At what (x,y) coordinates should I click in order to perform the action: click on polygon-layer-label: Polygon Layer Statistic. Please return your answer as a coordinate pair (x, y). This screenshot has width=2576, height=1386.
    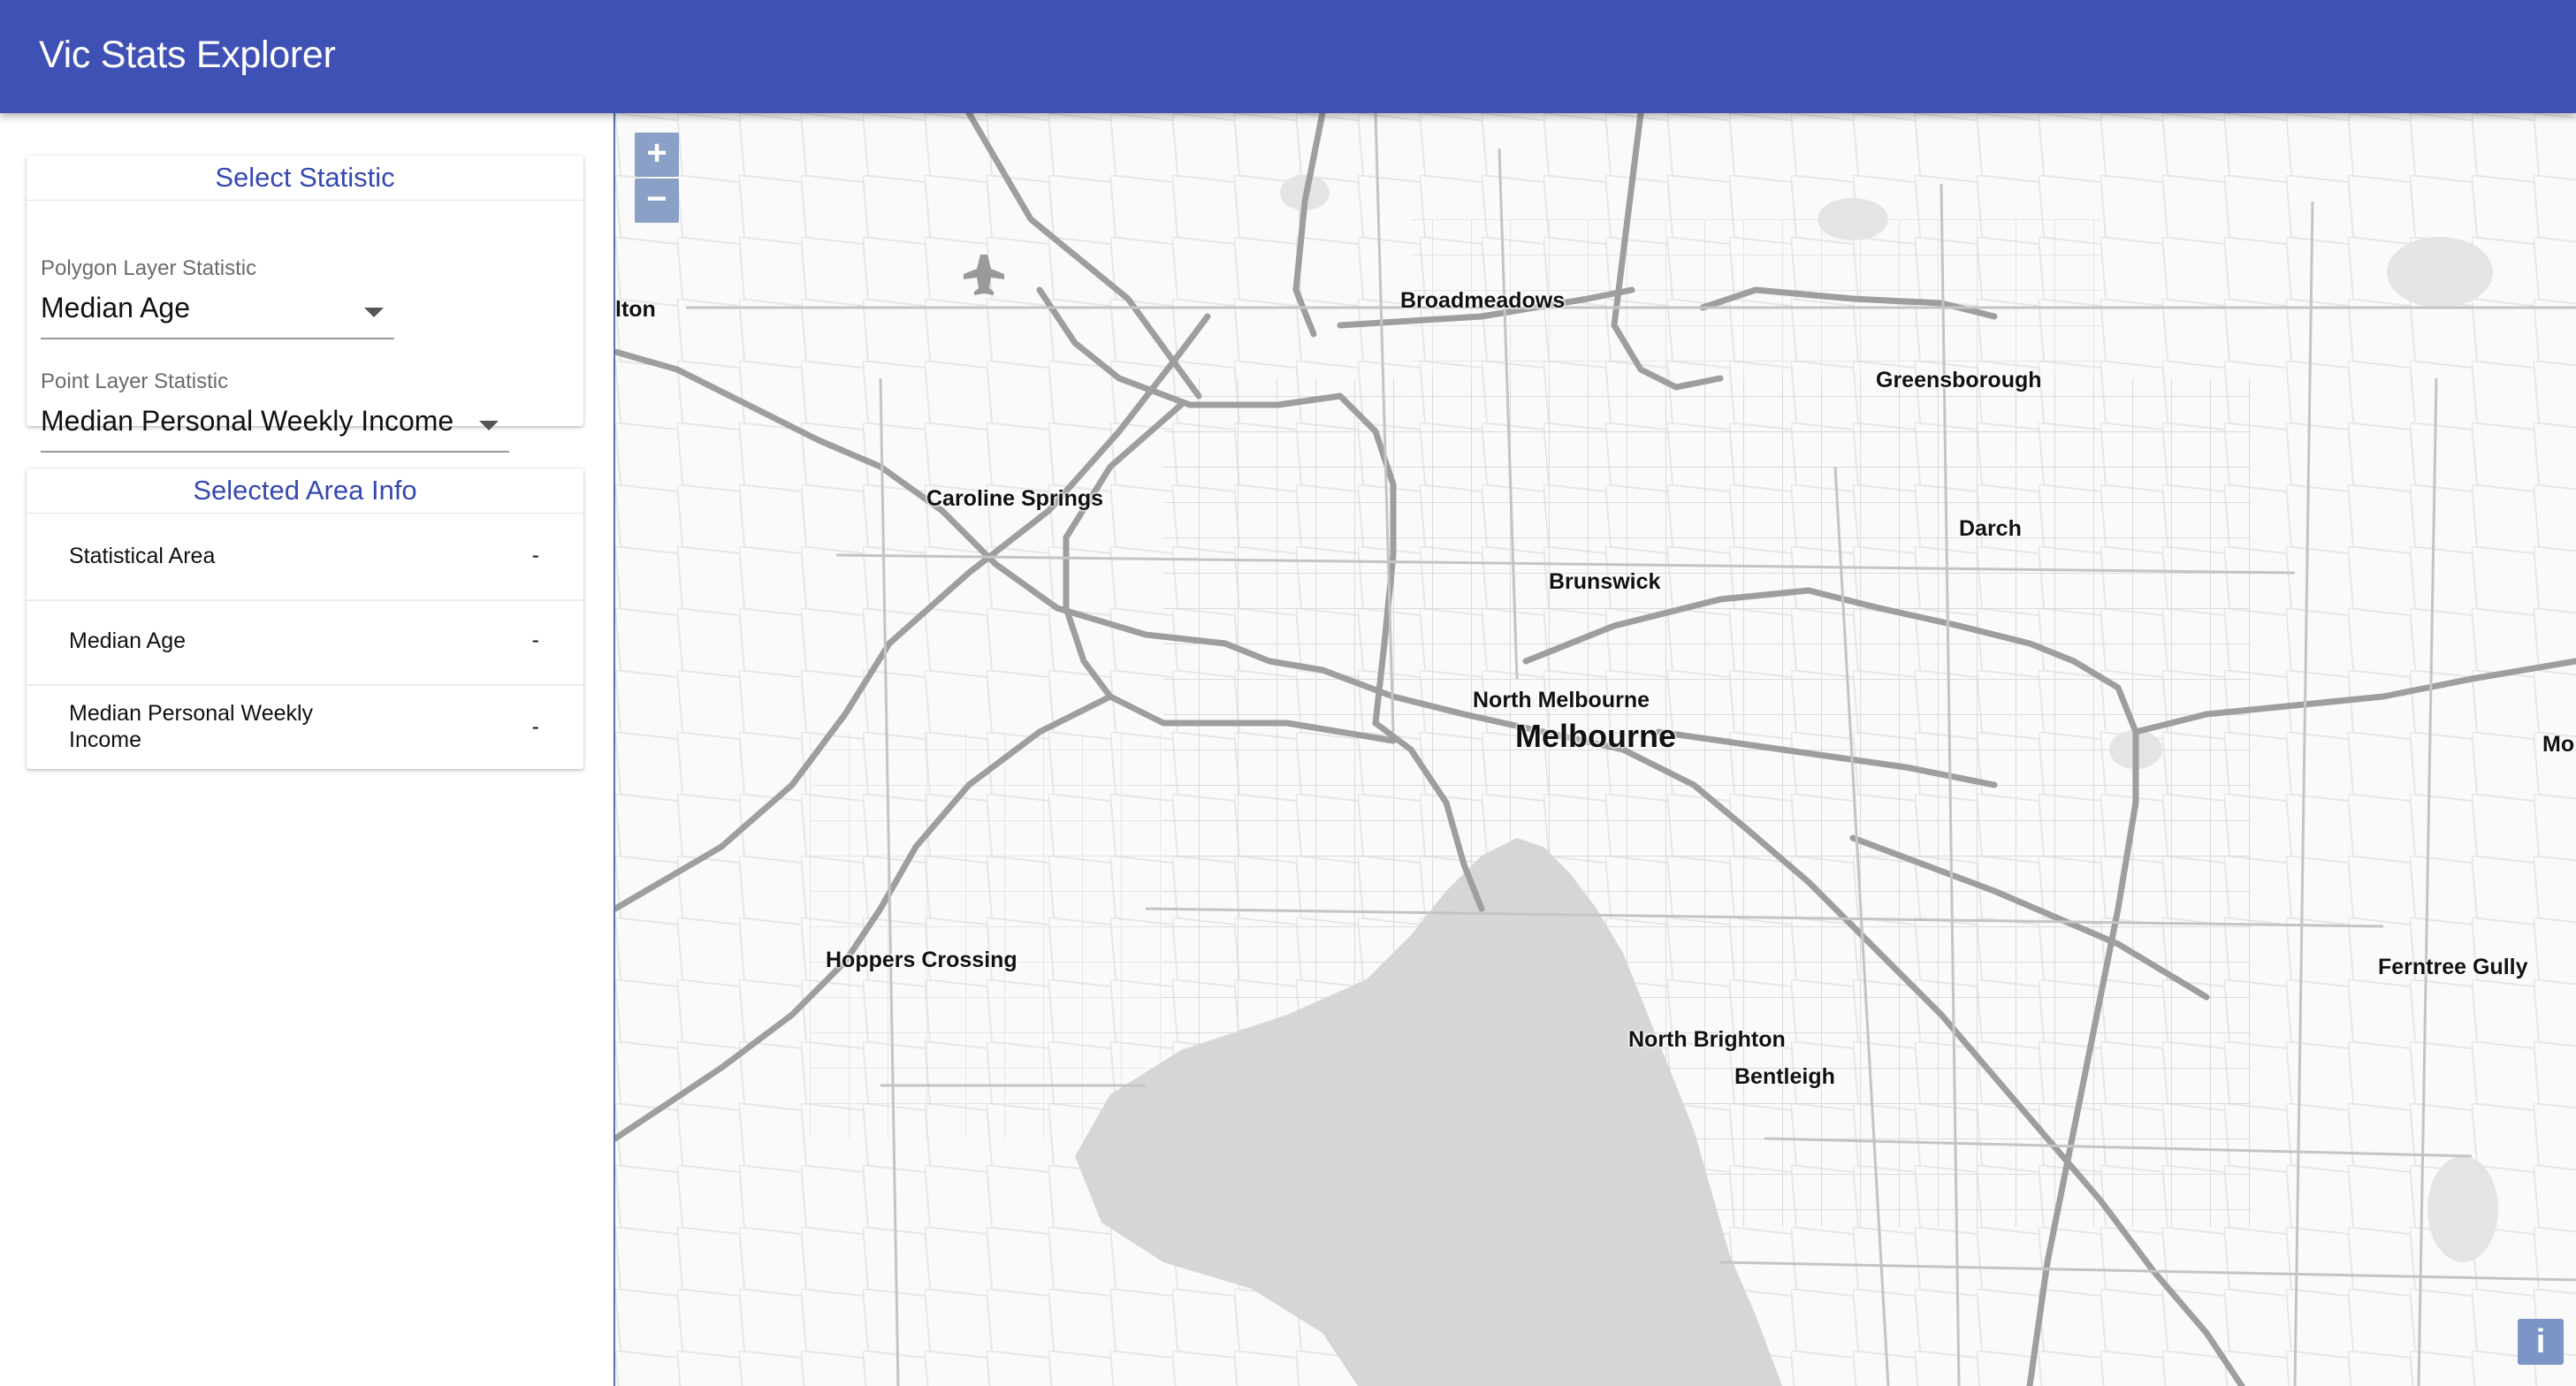
    Looking at the image, I should click on (149, 268).